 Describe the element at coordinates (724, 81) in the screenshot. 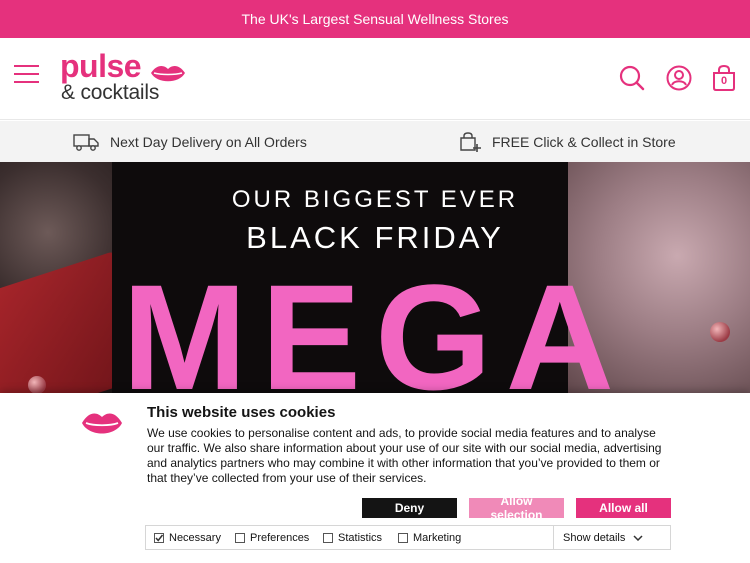

I see `basket-count: 0` at that location.